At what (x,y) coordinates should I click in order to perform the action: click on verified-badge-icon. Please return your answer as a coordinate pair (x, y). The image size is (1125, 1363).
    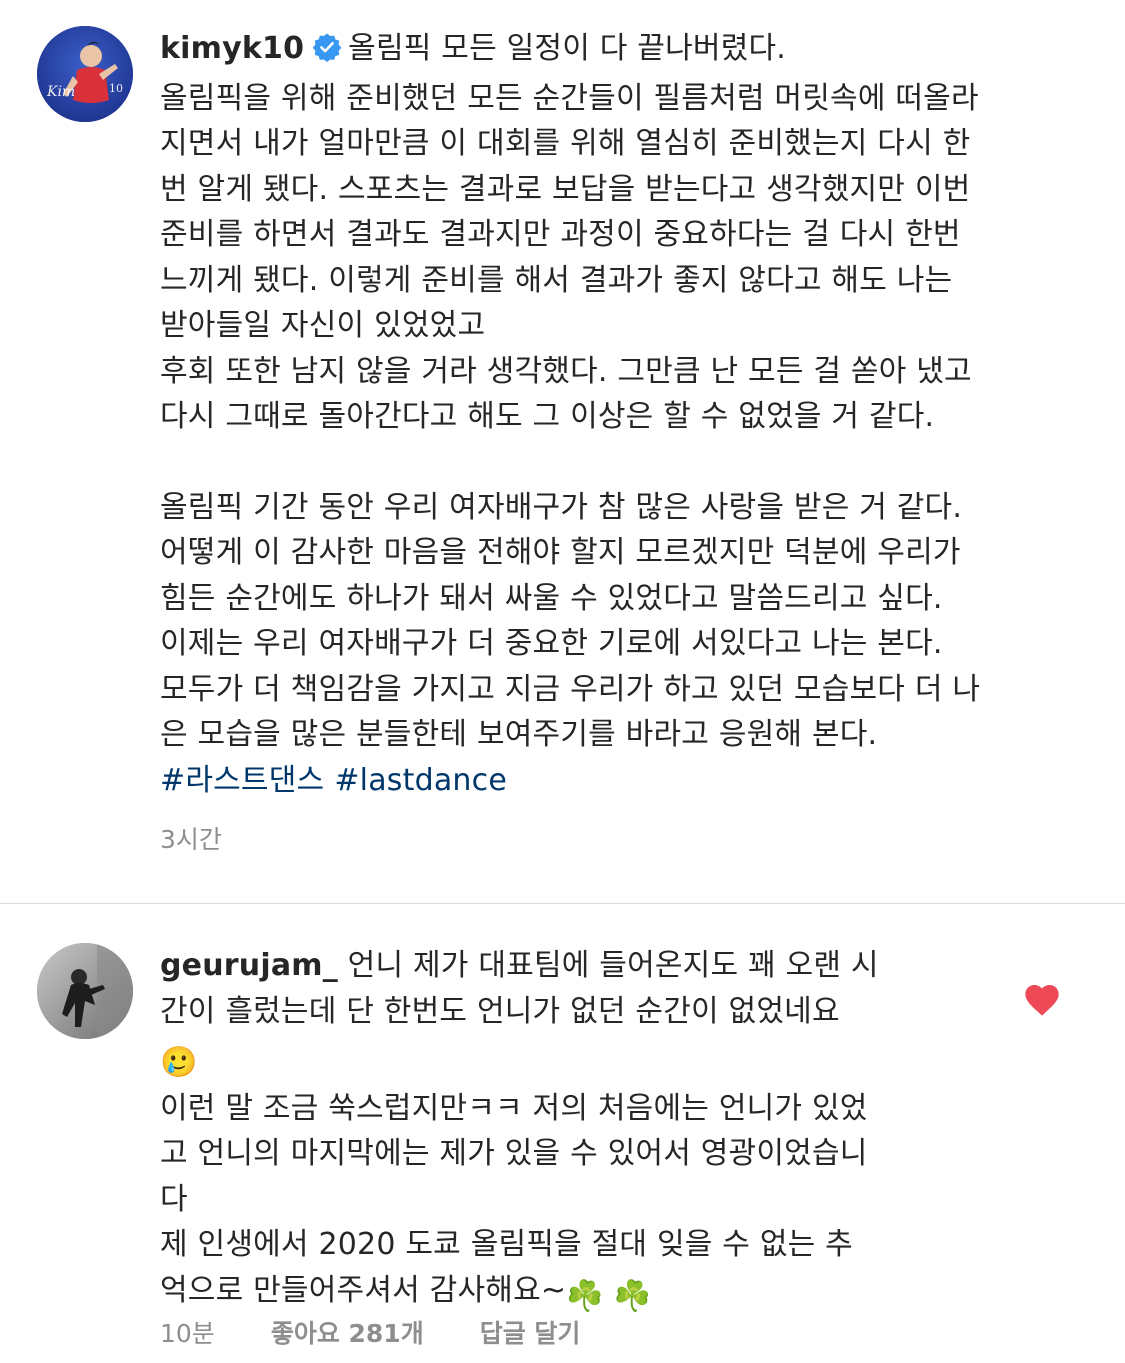
    Looking at the image, I should click on (327, 53).